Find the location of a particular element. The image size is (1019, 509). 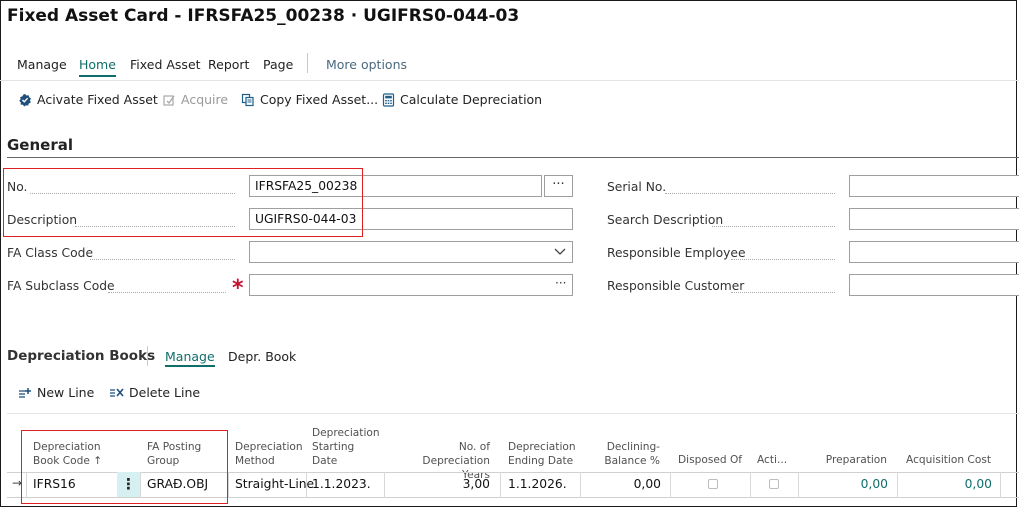

header-start-line2: Starting is located at coordinates (333, 447).